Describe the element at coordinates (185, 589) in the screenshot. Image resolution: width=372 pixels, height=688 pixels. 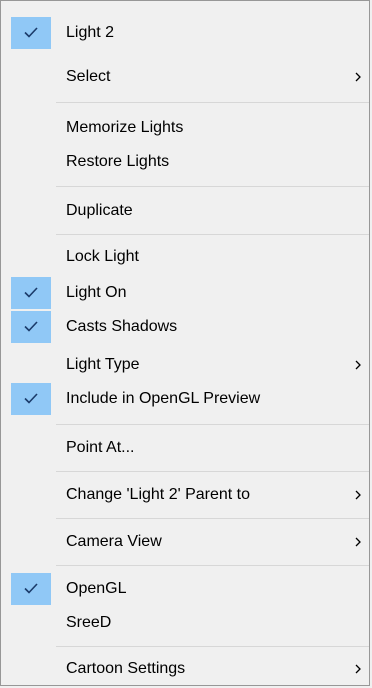
I see `menu-item-opengl: OpenGL` at that location.